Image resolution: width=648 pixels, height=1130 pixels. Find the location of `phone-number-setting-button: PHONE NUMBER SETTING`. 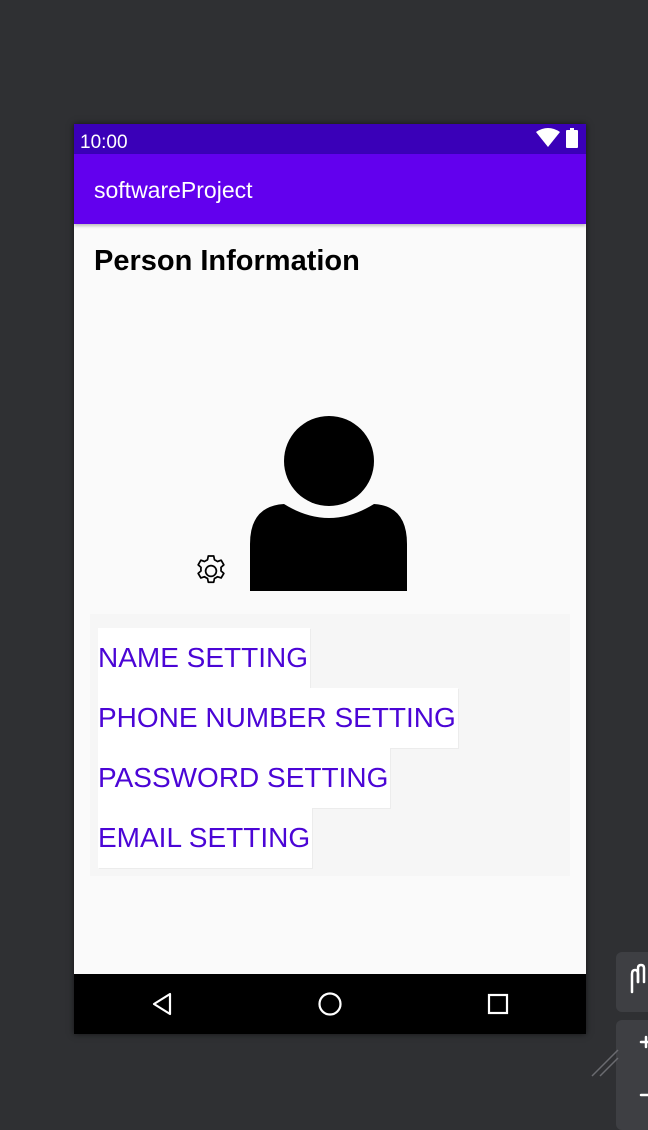

phone-number-setting-button: PHONE NUMBER SETTING is located at coordinates (278, 718).